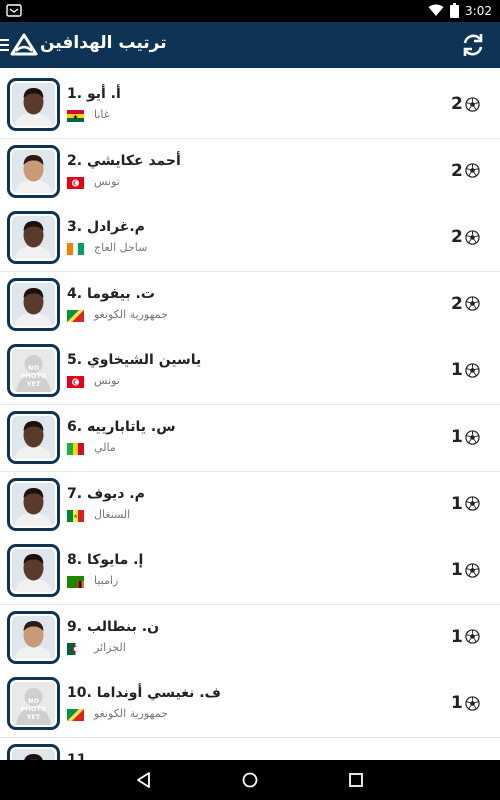 The image size is (500, 800). I want to click on home-icon, so click(250, 780).